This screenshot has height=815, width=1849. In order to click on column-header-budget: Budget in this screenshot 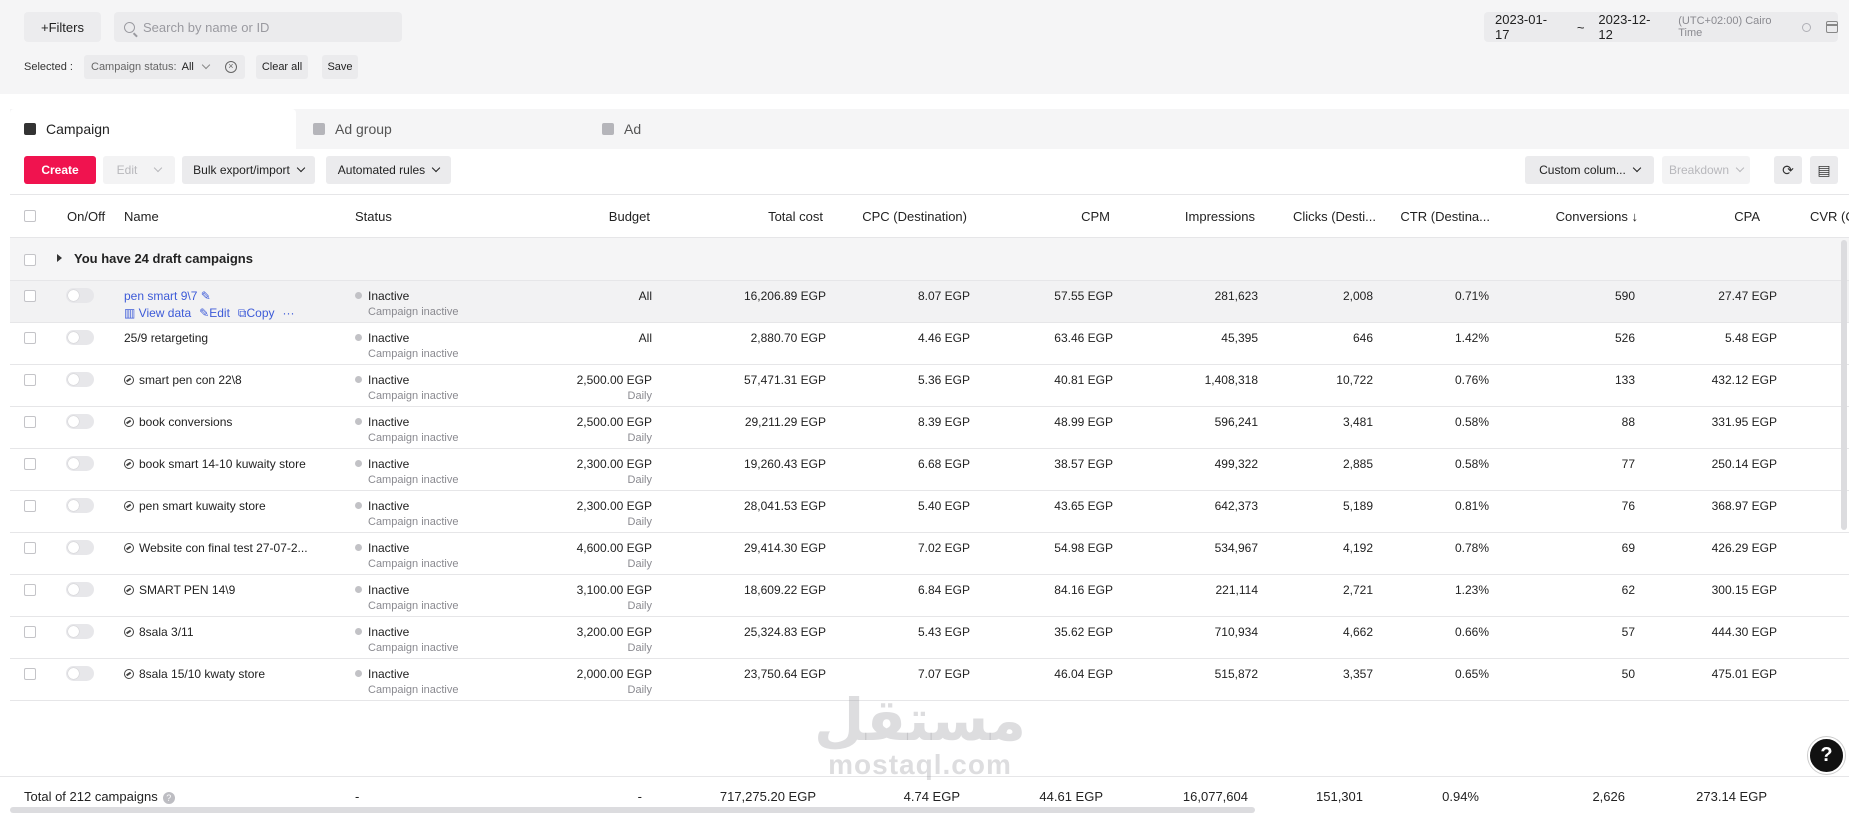, I will do `click(590, 216)`.